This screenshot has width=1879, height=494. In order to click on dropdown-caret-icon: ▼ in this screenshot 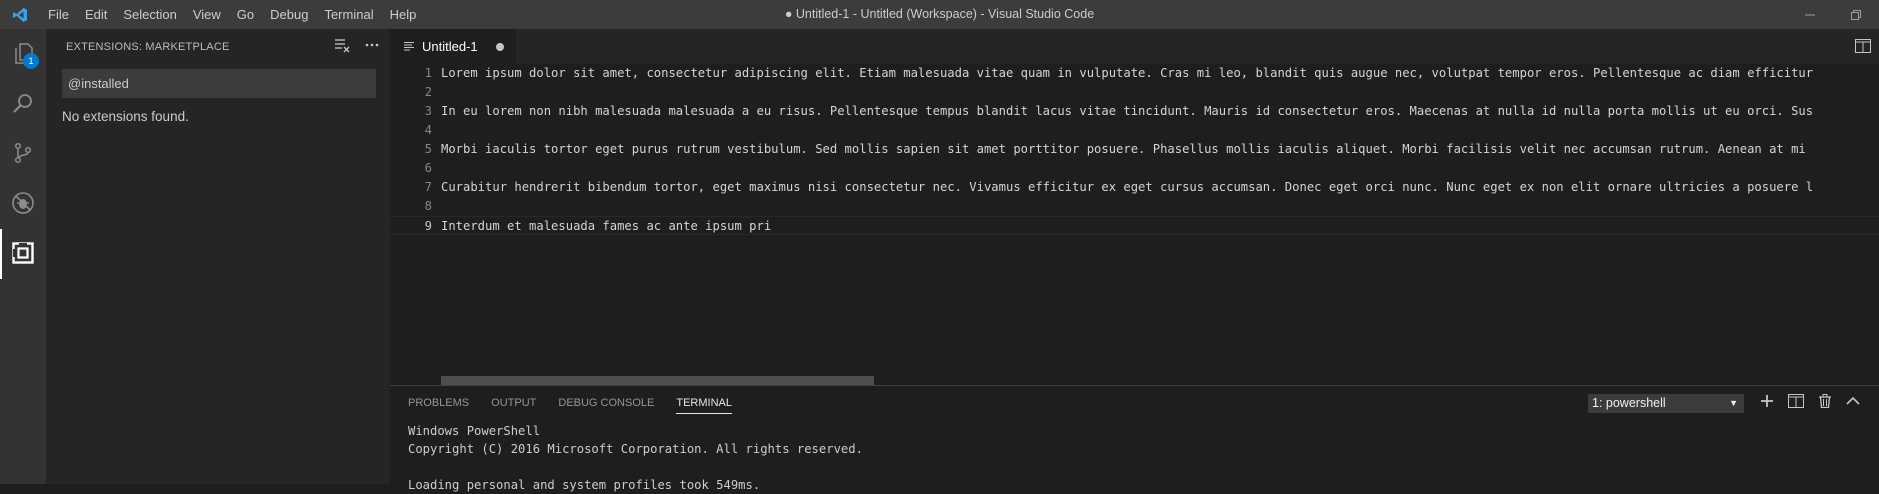, I will do `click(1733, 403)`.